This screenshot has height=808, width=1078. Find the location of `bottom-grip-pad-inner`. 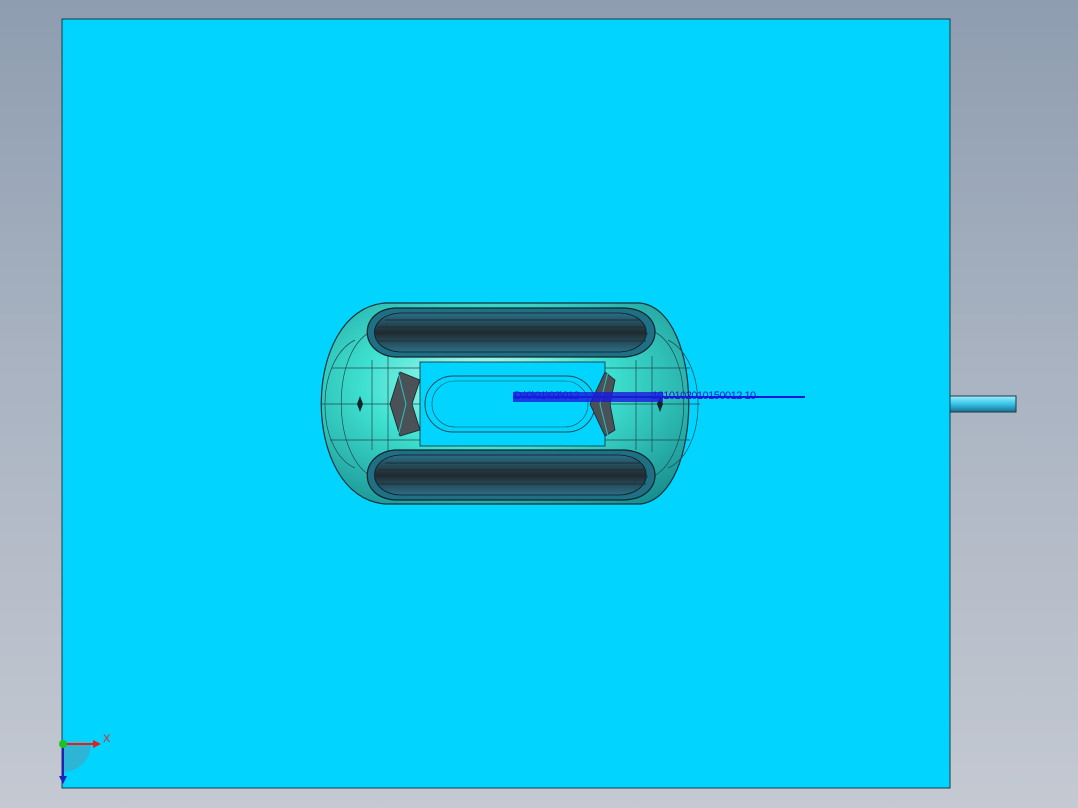

bottom-grip-pad-inner is located at coordinates (510, 475).